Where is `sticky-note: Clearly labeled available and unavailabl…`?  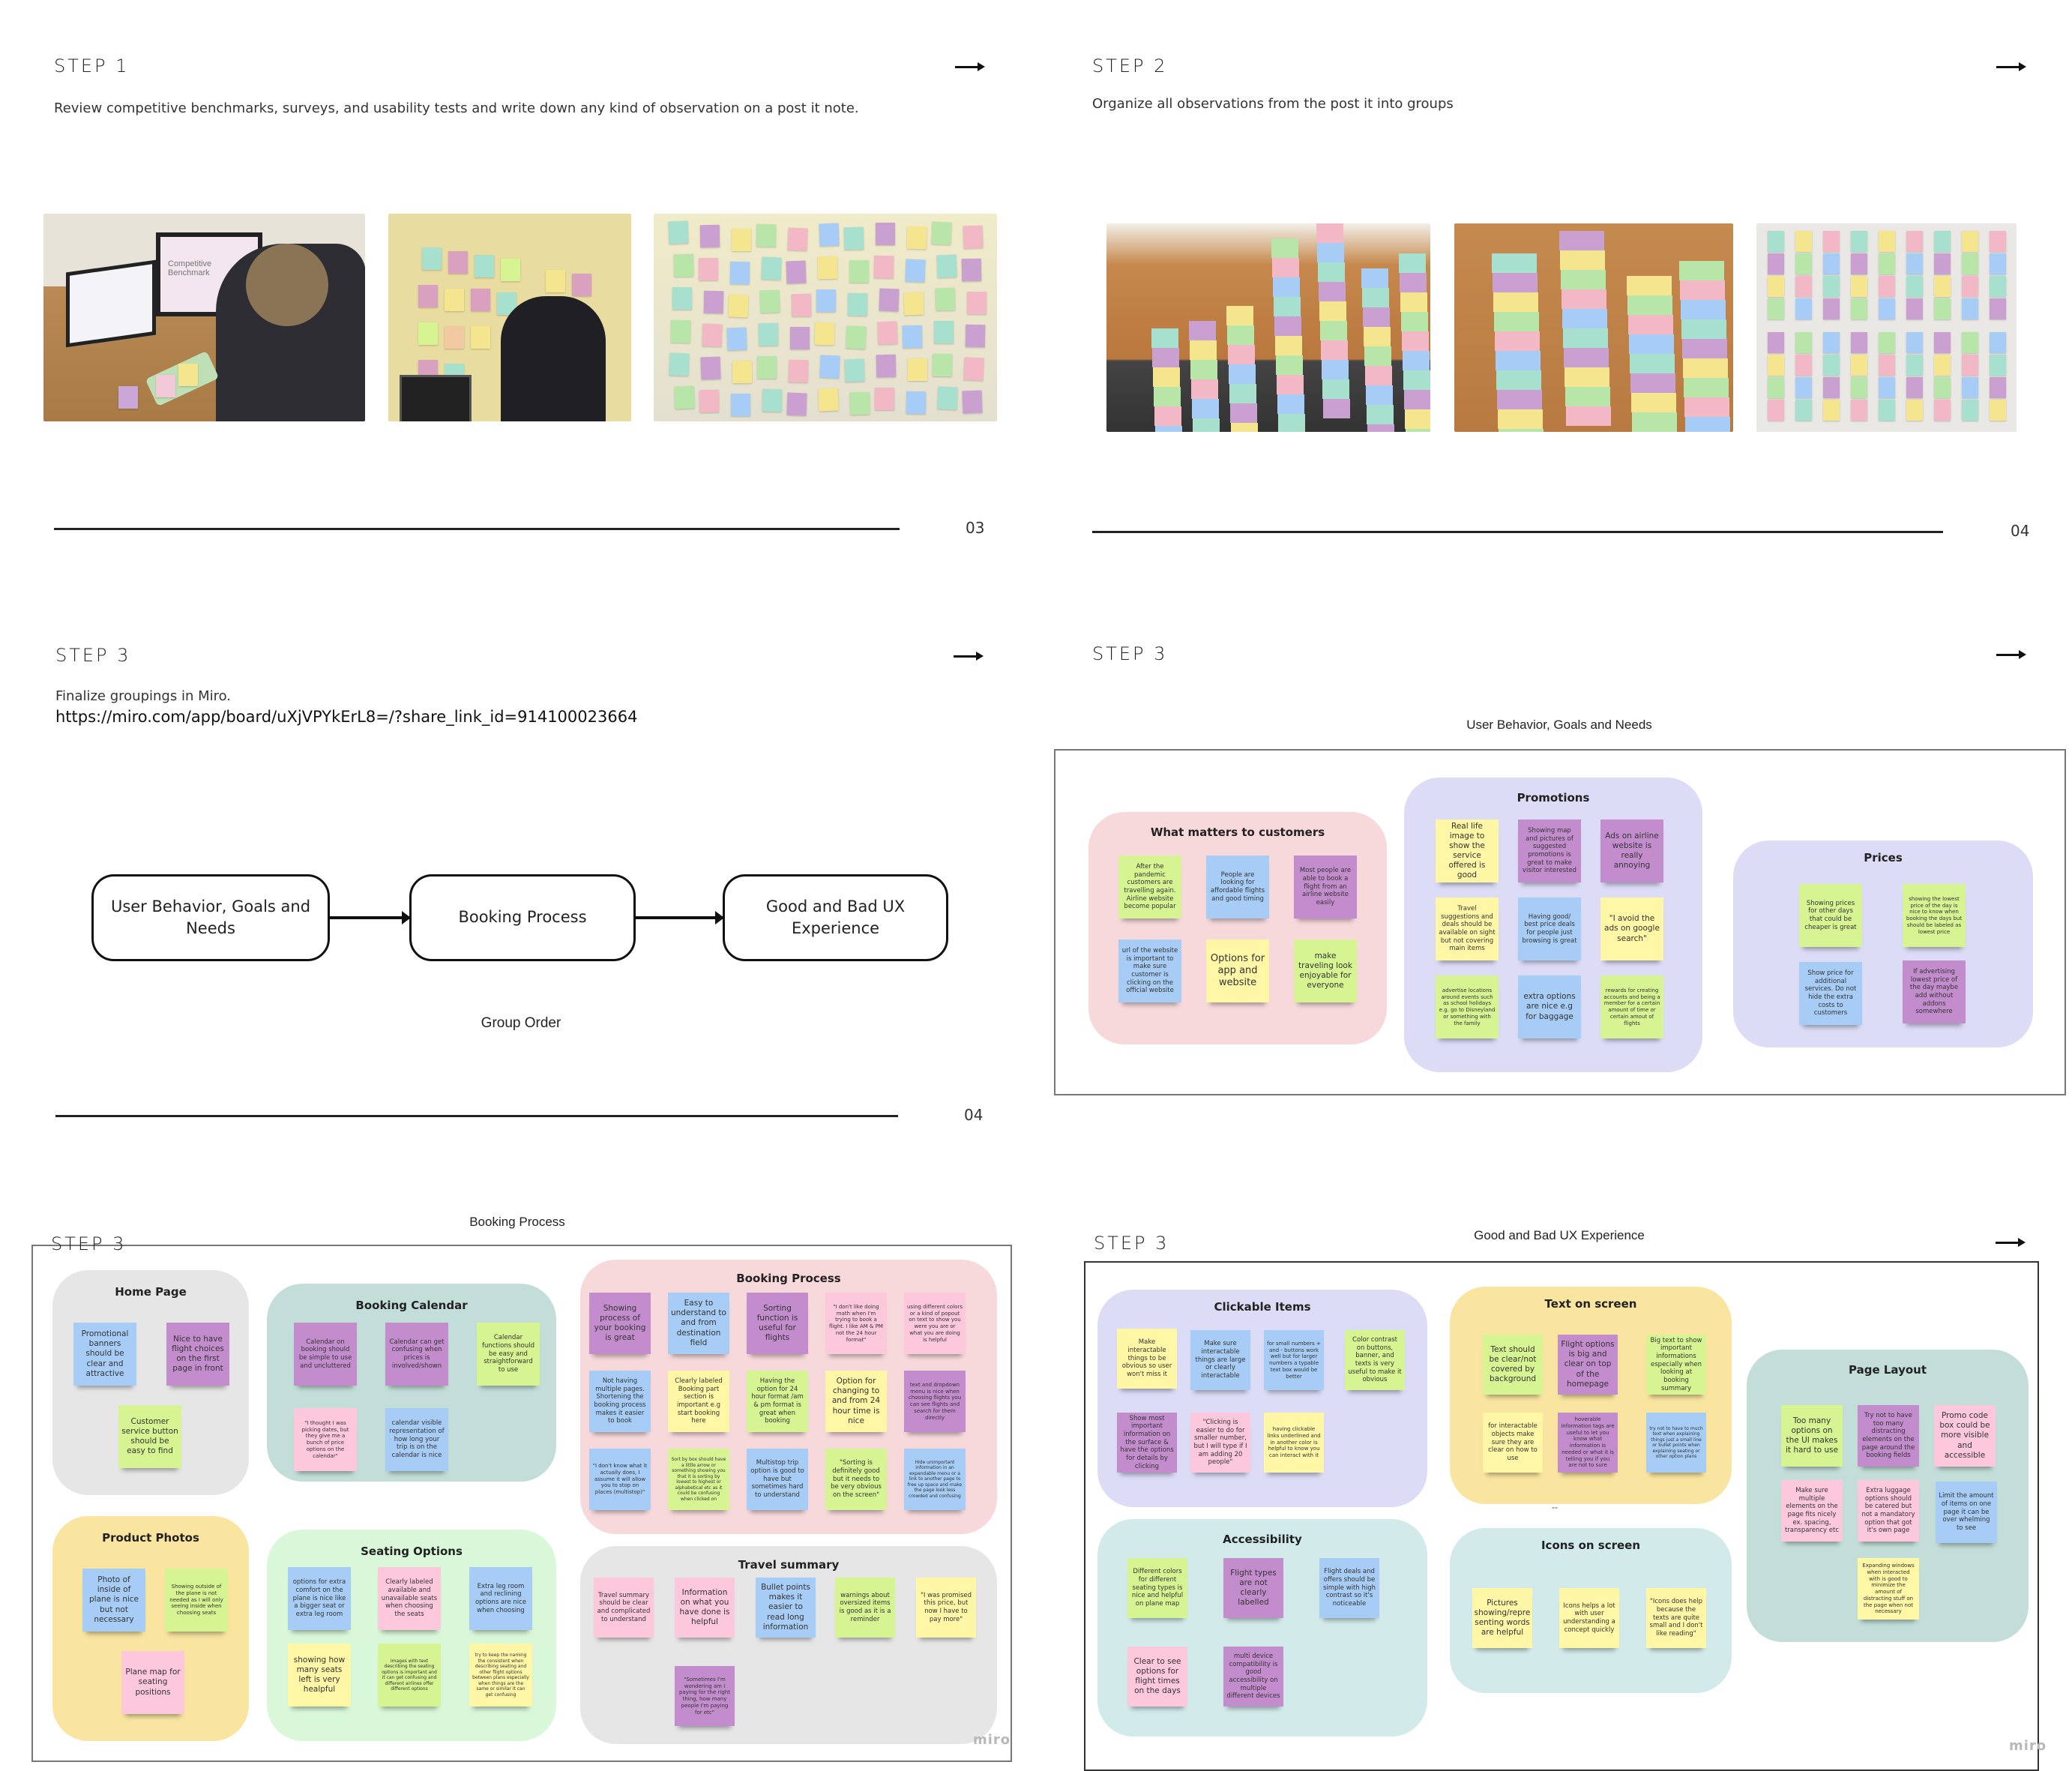
sticky-note: Clearly labeled available and unavailabl… is located at coordinates (409, 1598).